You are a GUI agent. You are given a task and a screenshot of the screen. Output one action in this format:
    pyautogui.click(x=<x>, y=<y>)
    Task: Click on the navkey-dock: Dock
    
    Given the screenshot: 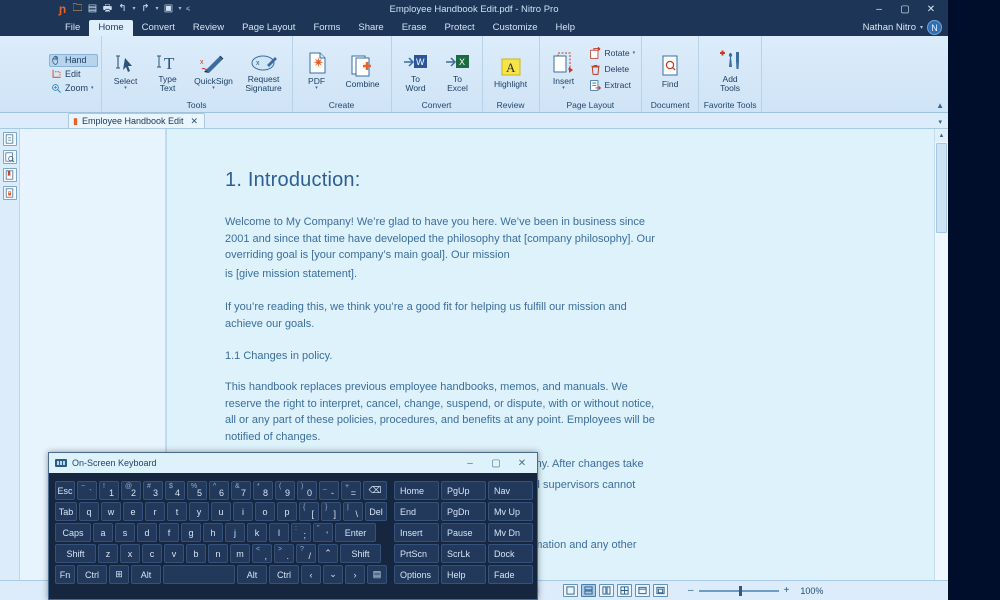 What is the action you would take?
    pyautogui.click(x=510, y=553)
    